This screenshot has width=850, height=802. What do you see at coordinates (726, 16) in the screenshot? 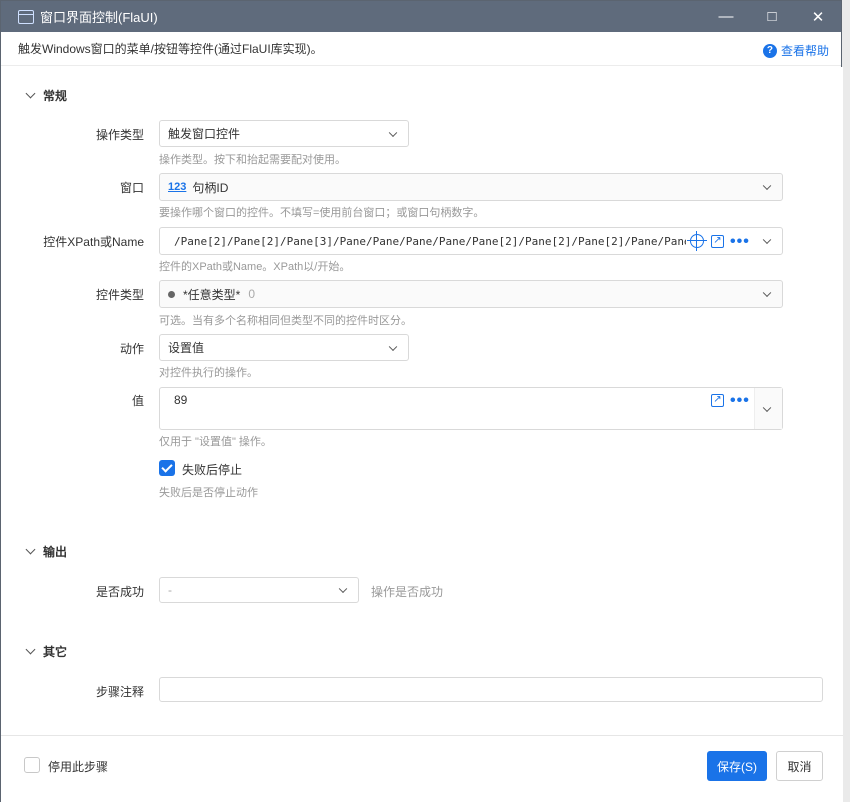
I see `minimize-icon: —` at bounding box center [726, 16].